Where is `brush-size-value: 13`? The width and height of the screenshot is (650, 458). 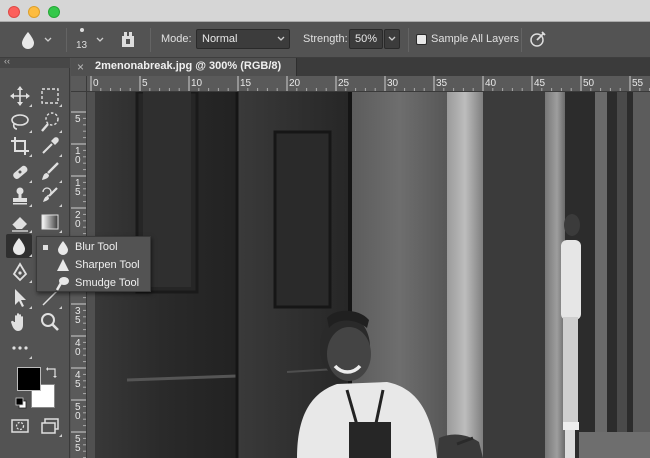 brush-size-value: 13 is located at coordinates (82, 45).